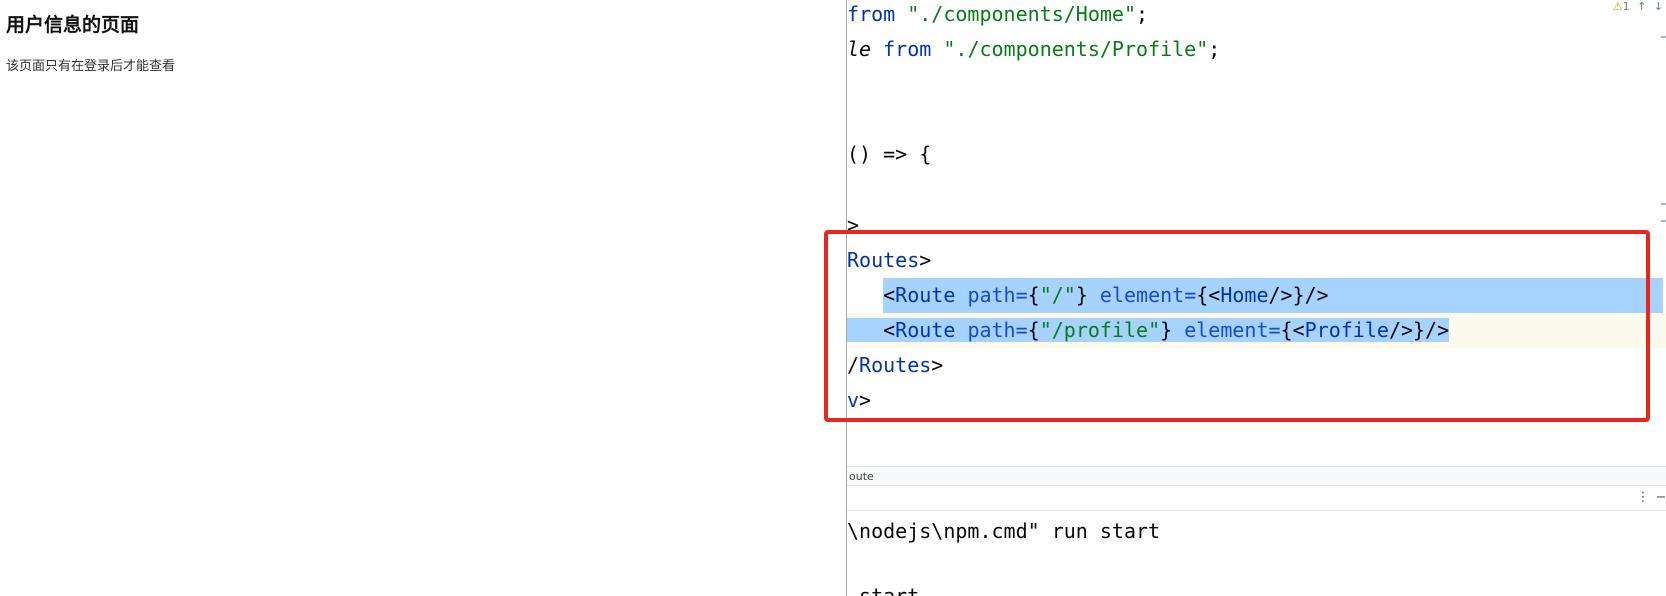 The width and height of the screenshot is (1666, 596). I want to click on code-line: () => {, so click(889, 154).